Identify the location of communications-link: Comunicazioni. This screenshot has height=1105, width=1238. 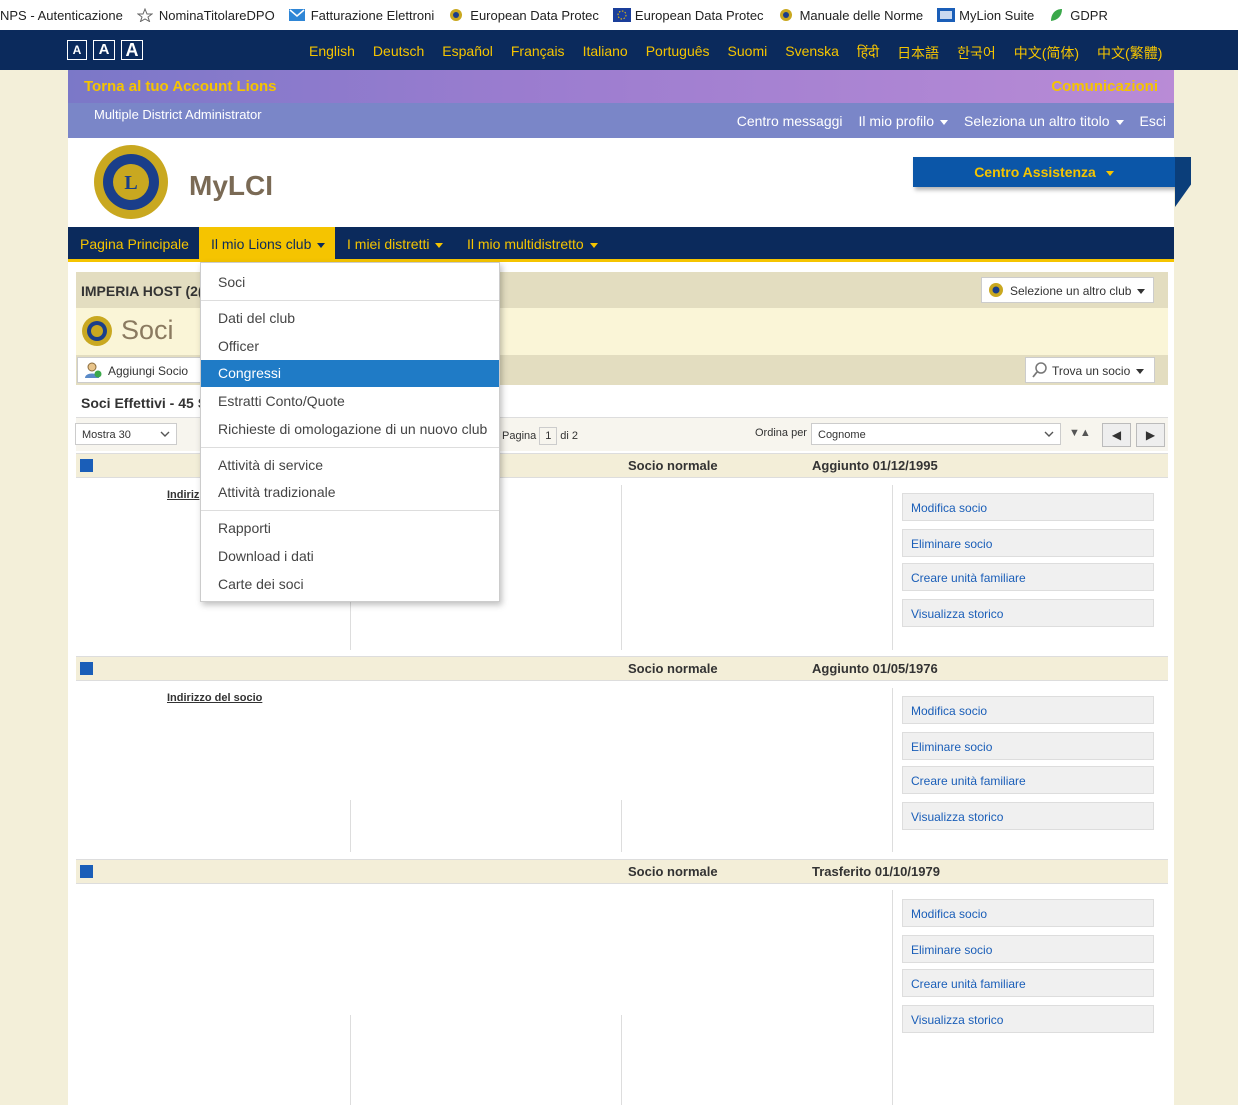
(1104, 86).